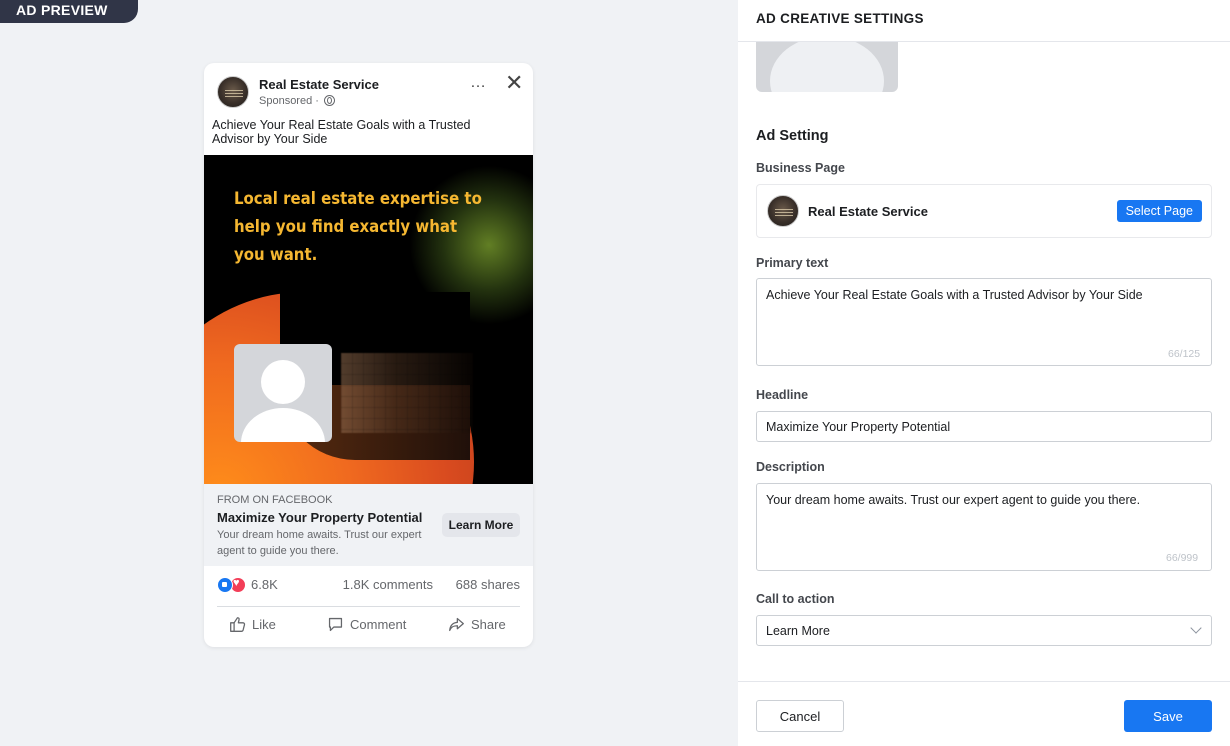 The height and width of the screenshot is (746, 1230). What do you see at coordinates (984, 630) in the screenshot?
I see `call-to-action-select: Learn More` at bounding box center [984, 630].